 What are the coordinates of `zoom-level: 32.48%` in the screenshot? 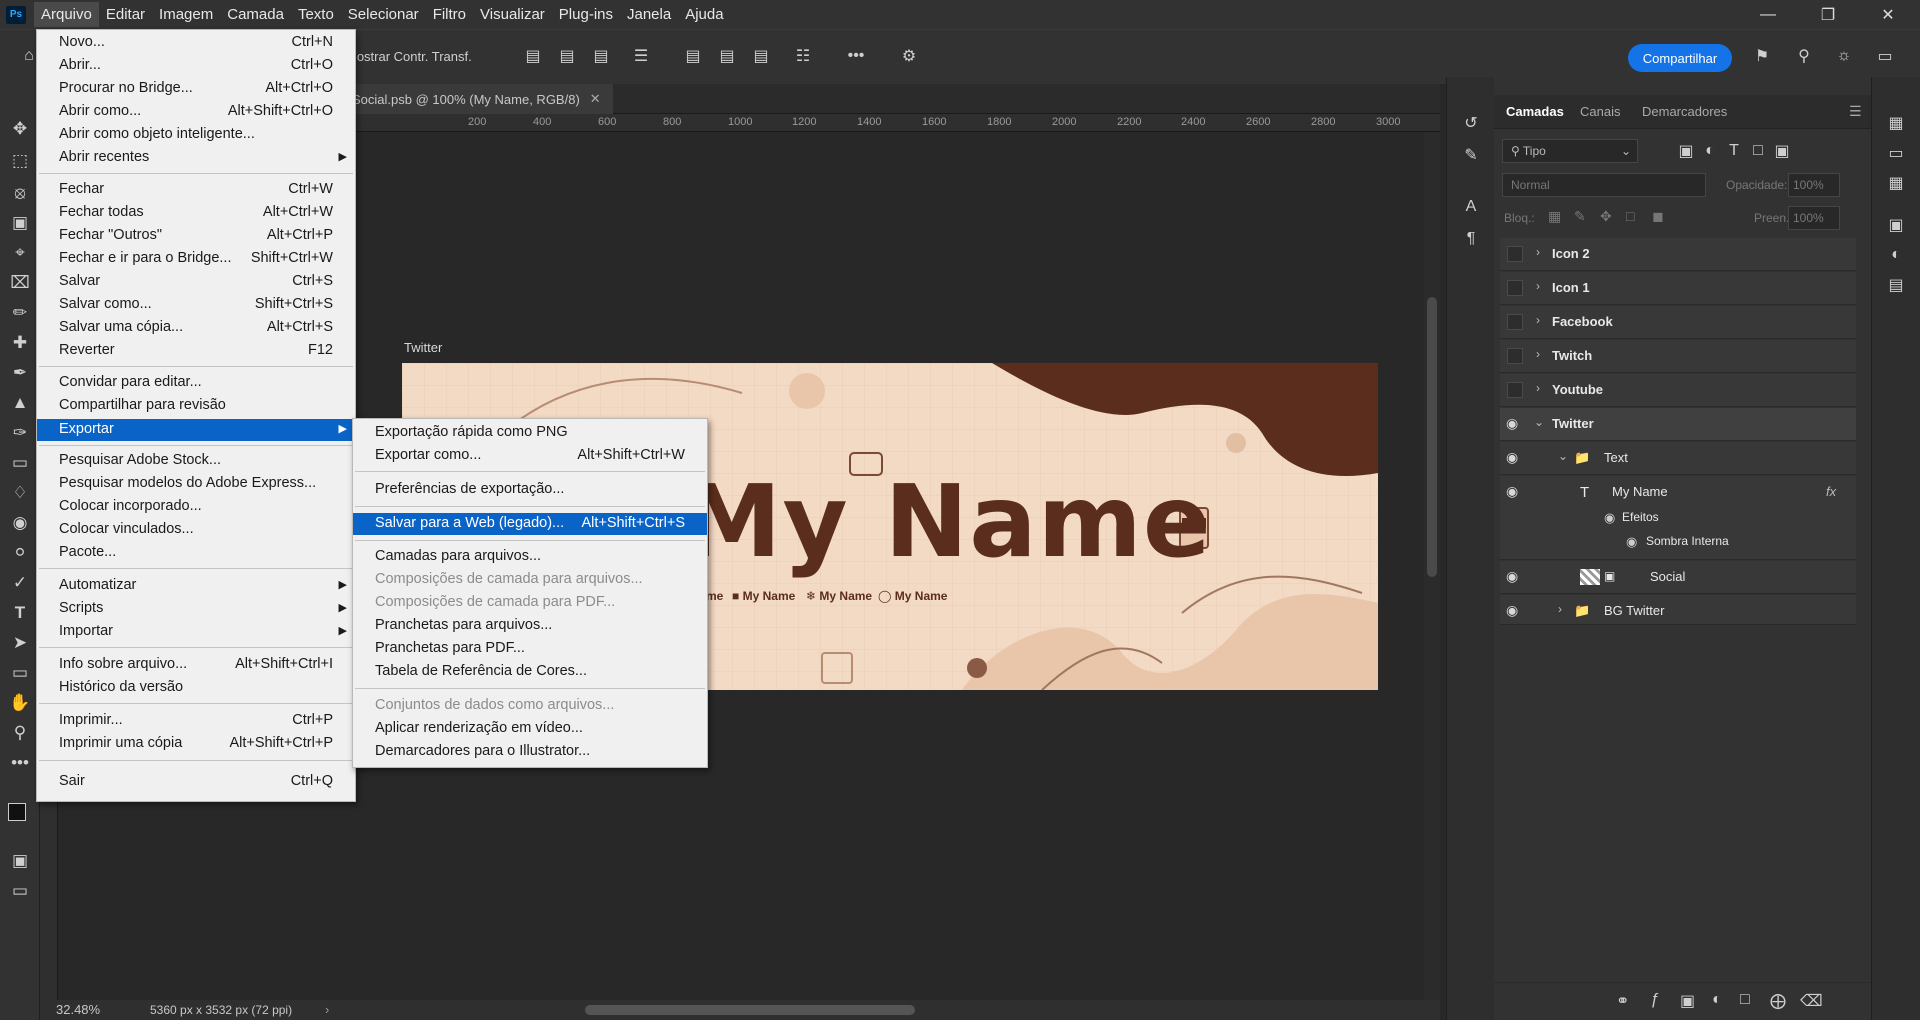 It's located at (78, 1009).